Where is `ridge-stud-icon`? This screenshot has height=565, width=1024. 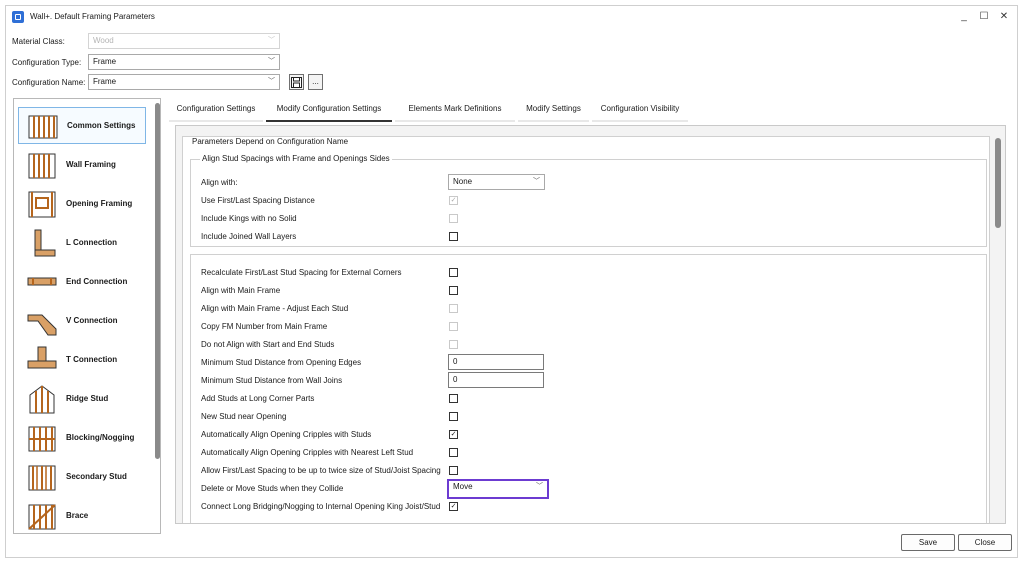
ridge-stud-icon is located at coordinates (42, 398).